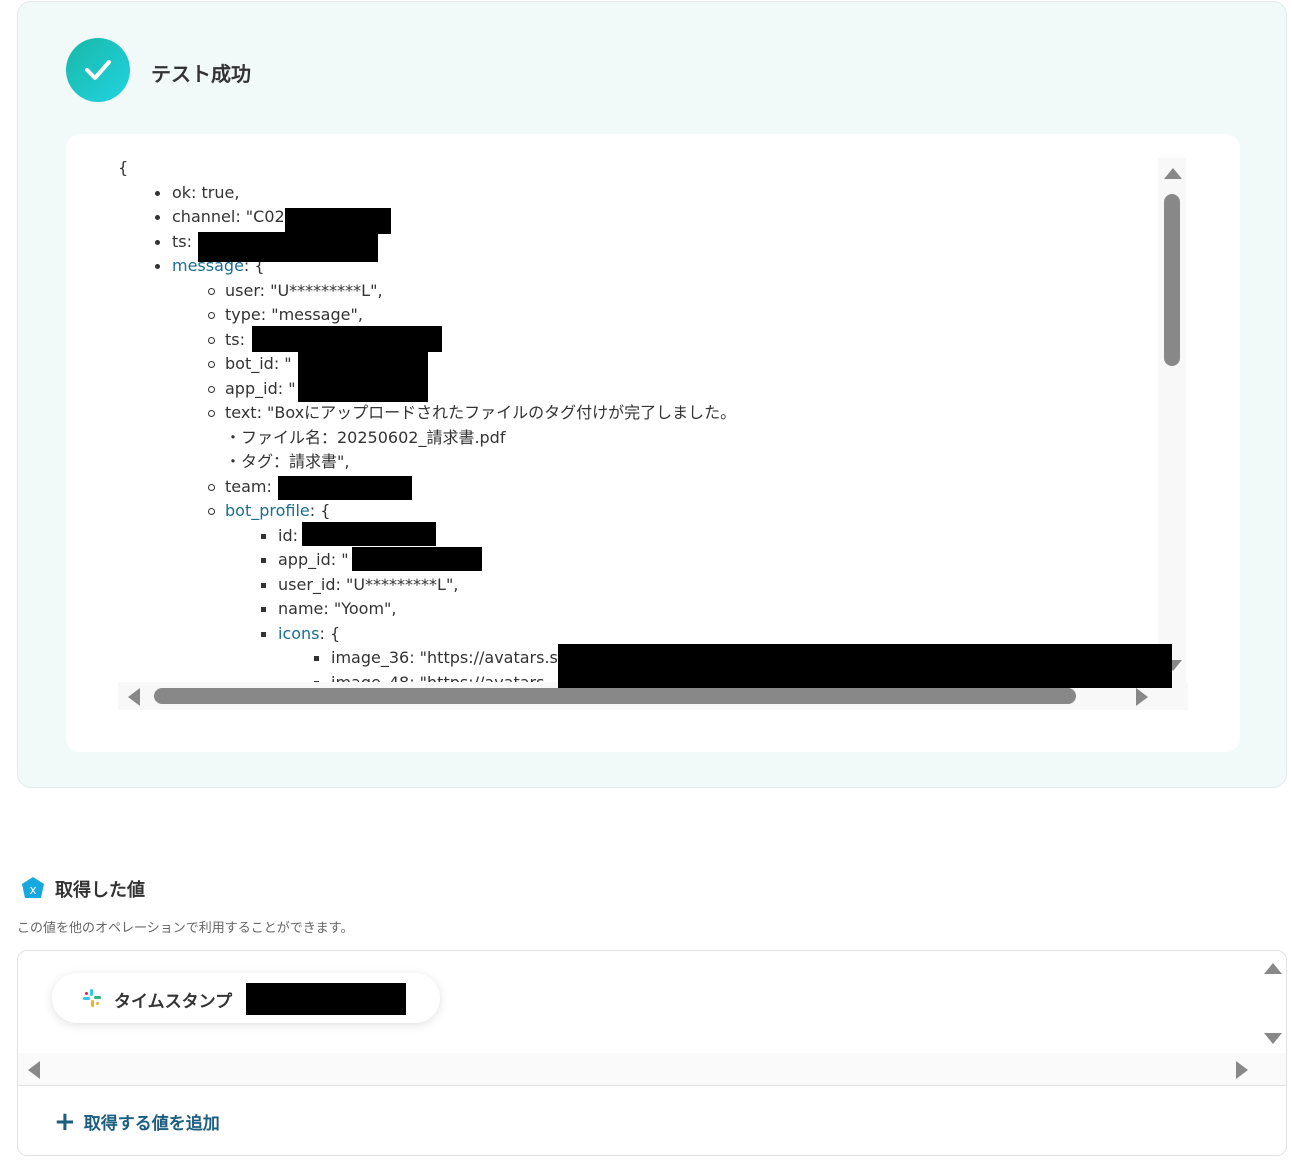  Describe the element at coordinates (1172, 420) in the screenshot. I see `vertical-scrollbar` at that location.